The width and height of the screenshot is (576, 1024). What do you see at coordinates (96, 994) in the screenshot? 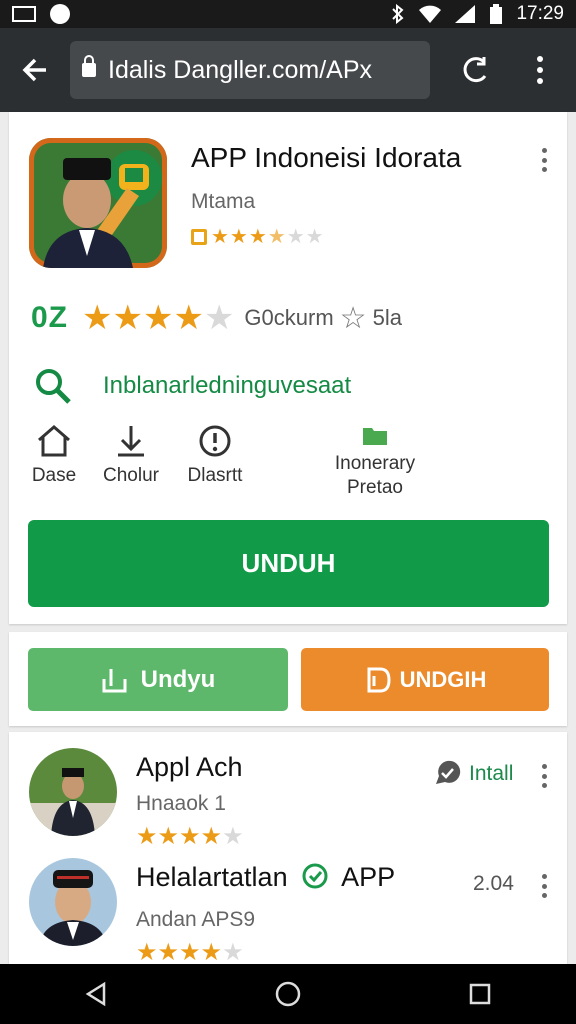
I see `nav-back-icon` at bounding box center [96, 994].